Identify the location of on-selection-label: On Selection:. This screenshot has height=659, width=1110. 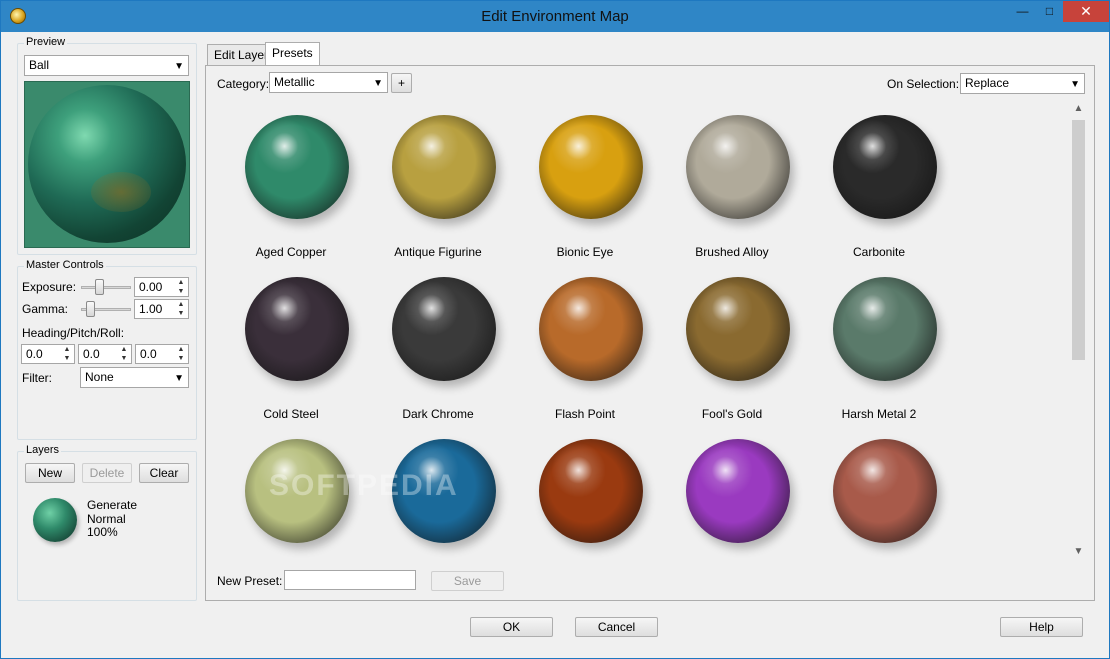
(923, 84).